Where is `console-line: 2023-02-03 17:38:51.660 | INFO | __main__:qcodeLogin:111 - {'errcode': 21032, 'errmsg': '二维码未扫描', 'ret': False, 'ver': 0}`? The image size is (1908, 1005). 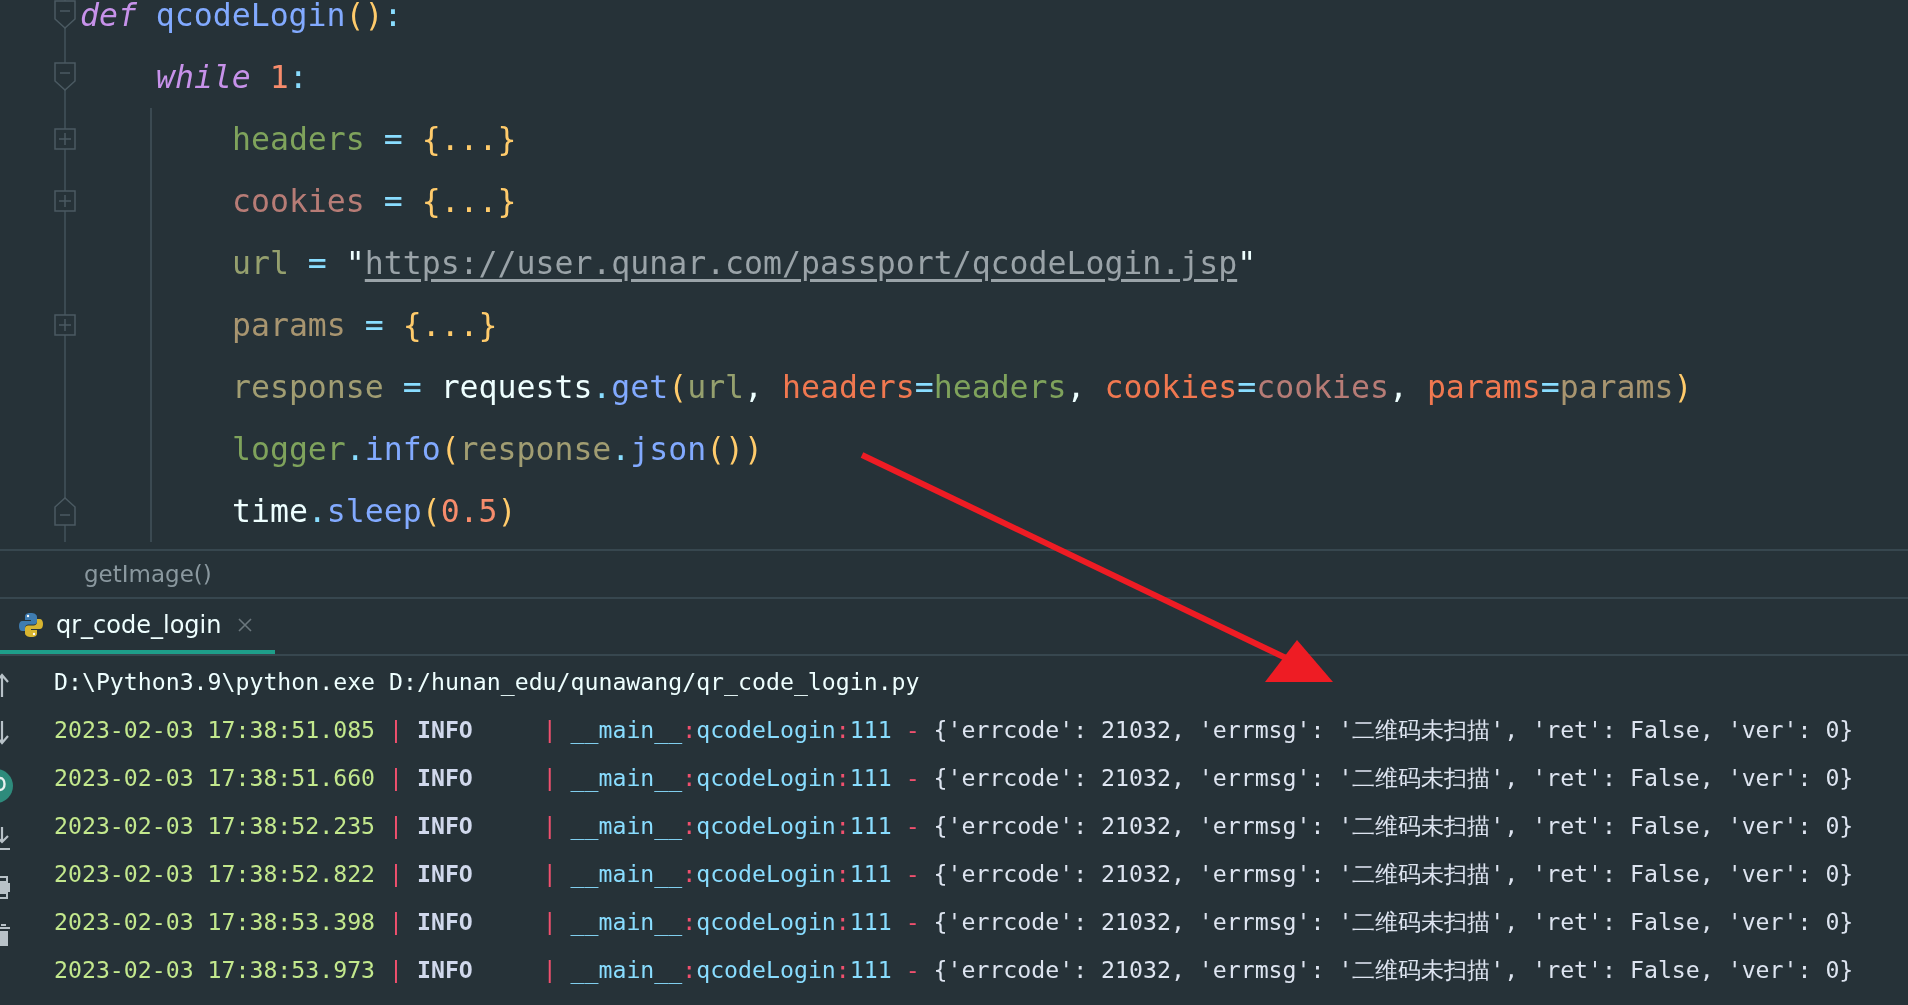 console-line: 2023-02-03 17:38:51.660 | INFO | __main__:qcodeLogin:111 - {'errcode': 21032, 'errmsg': '二维码未扫描', 'ret': False, 'ver': 0} is located at coordinates (954, 778).